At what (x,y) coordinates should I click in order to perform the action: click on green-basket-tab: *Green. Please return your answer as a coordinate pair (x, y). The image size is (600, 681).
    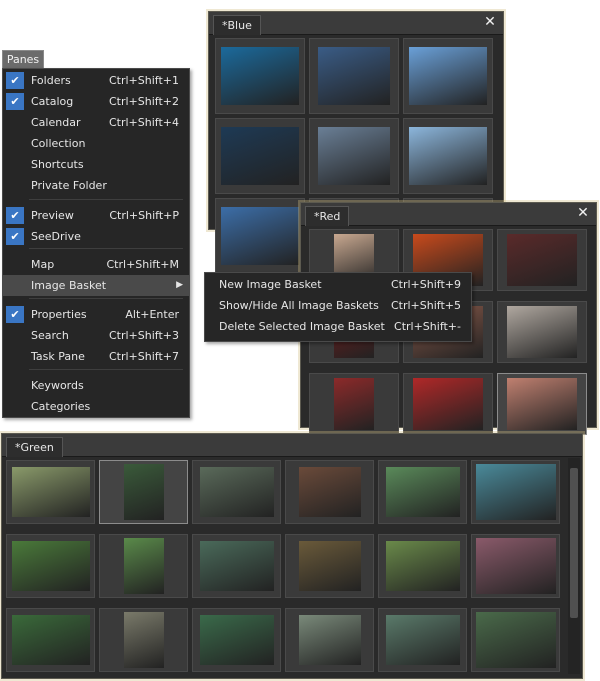
    Looking at the image, I should click on (34, 447).